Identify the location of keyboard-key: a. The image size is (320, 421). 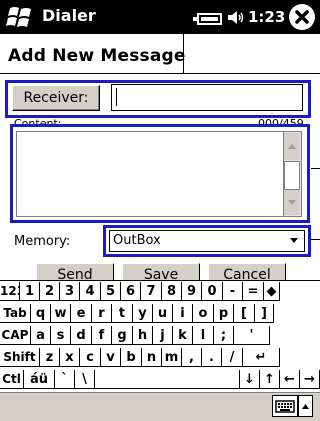
(41, 335).